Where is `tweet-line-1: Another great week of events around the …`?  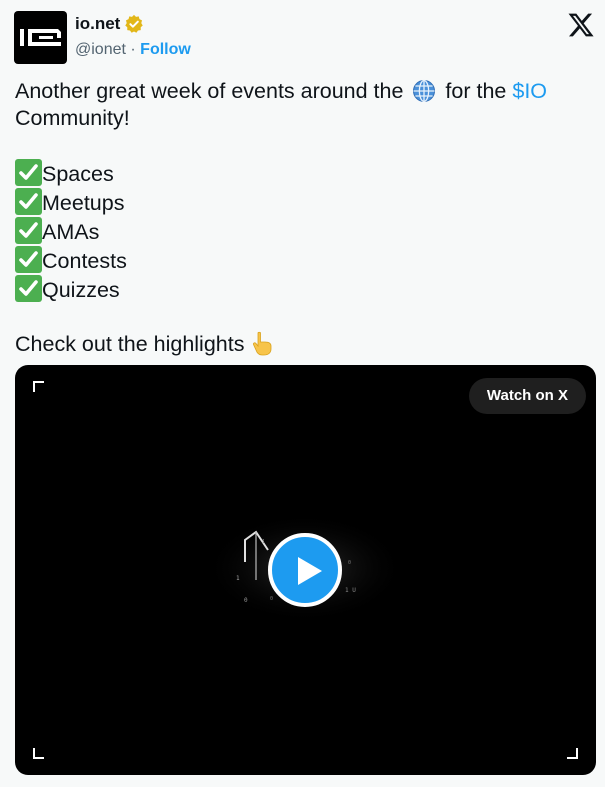 tweet-line-1: Another great week of events around the … is located at coordinates (302, 91).